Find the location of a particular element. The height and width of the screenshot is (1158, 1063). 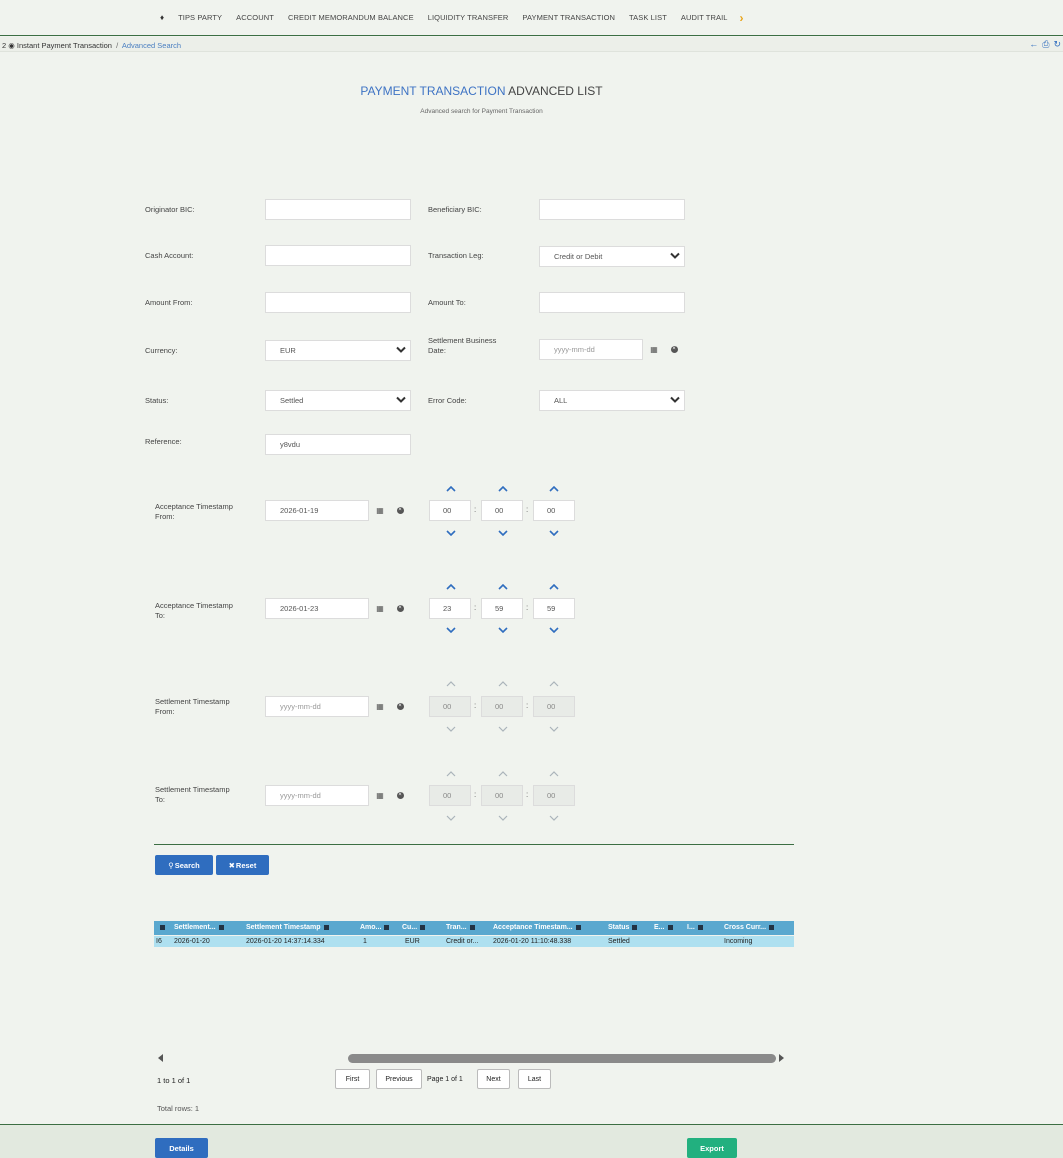

reference-input: y8vdu is located at coordinates (338, 444).